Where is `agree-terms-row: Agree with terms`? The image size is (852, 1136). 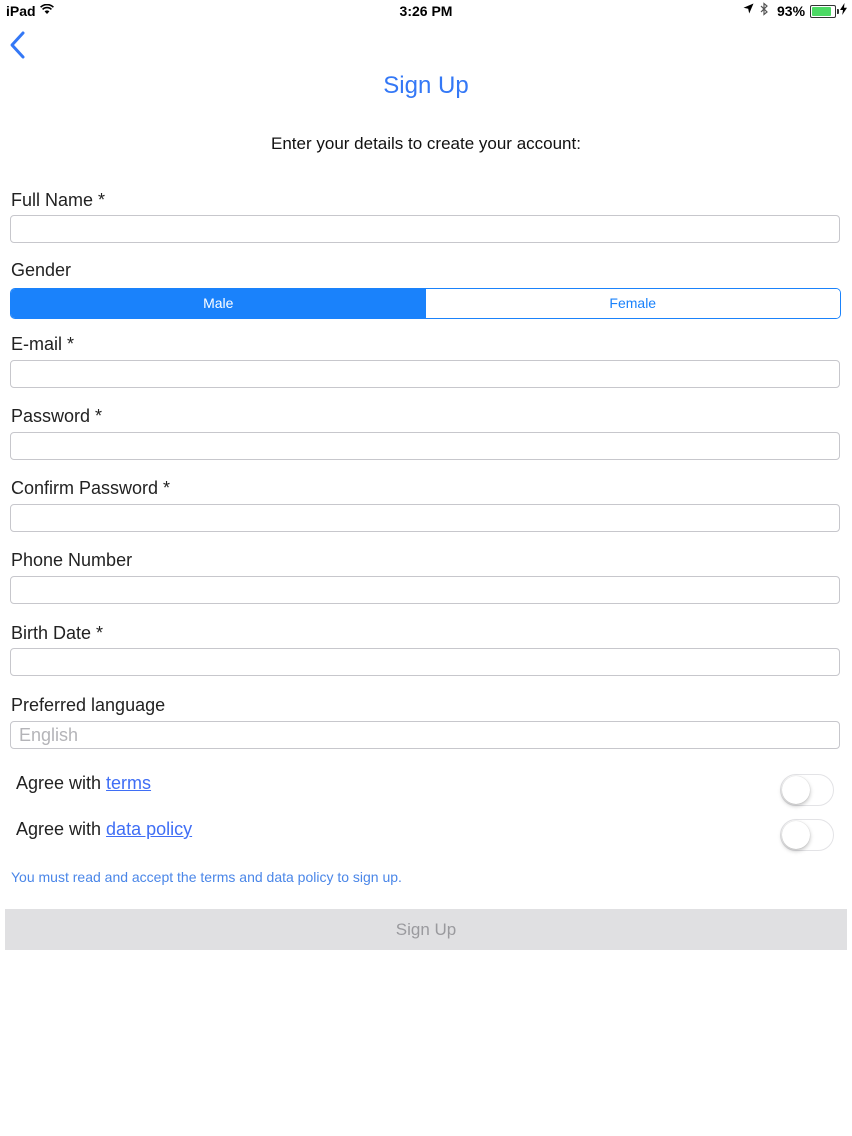
agree-terms-row: Agree with terms is located at coordinates (83, 783).